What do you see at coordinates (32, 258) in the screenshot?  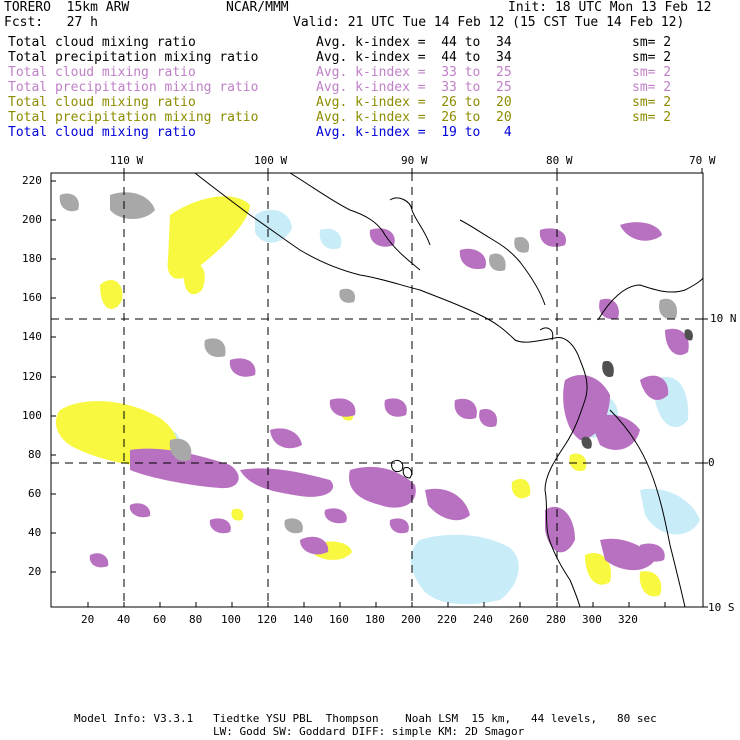 I see `y-tick-label: 180` at bounding box center [32, 258].